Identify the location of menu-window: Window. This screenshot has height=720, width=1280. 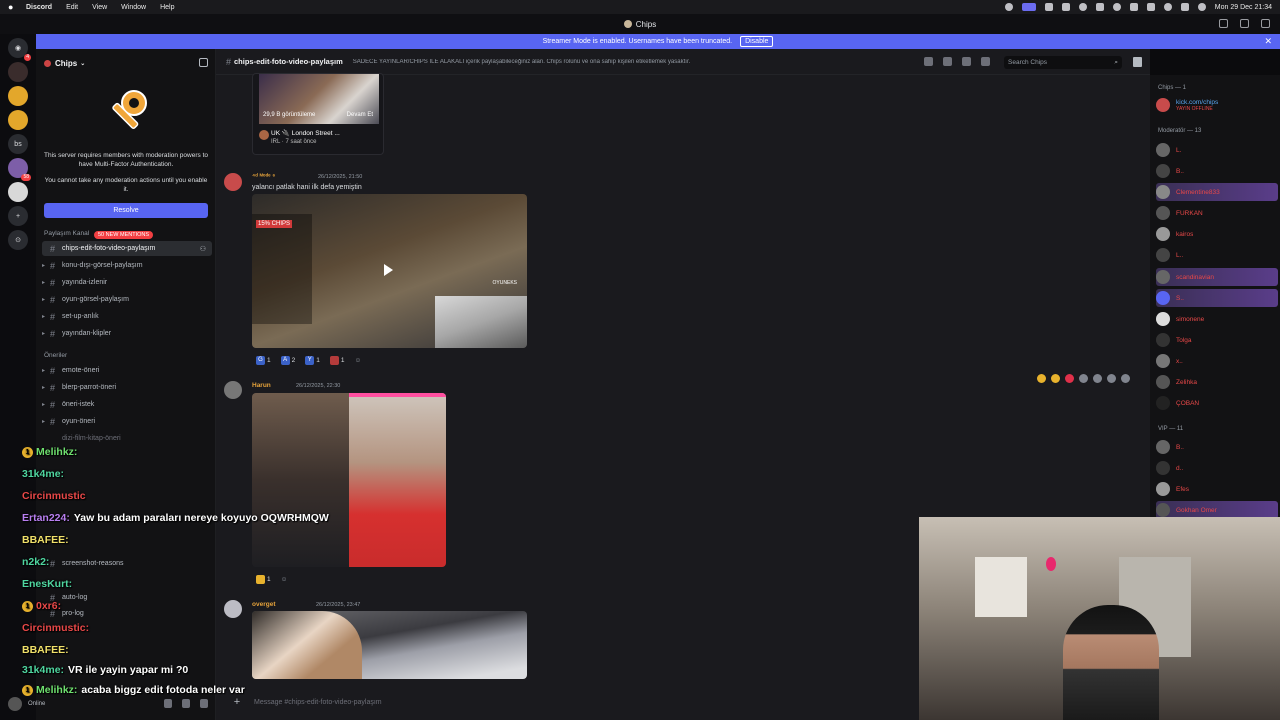
(133, 7).